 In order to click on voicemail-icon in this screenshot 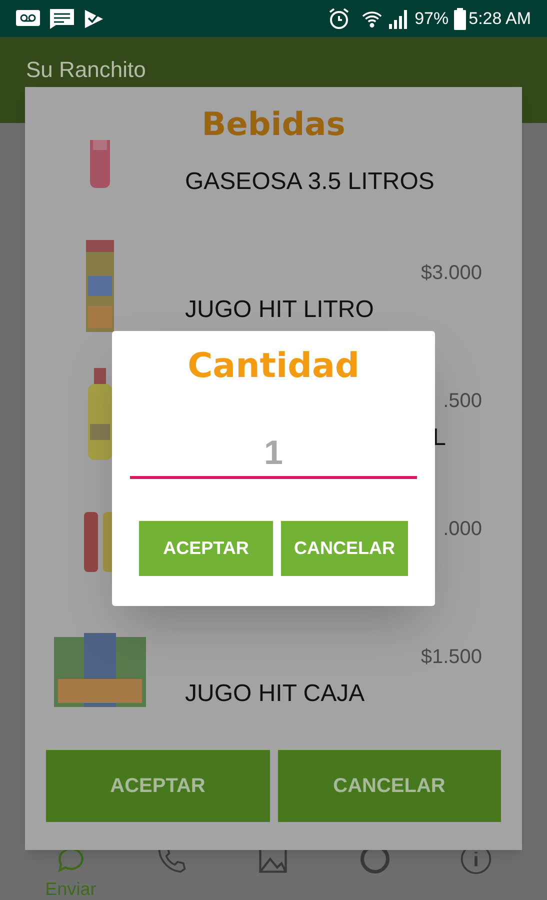, I will do `click(28, 19)`.